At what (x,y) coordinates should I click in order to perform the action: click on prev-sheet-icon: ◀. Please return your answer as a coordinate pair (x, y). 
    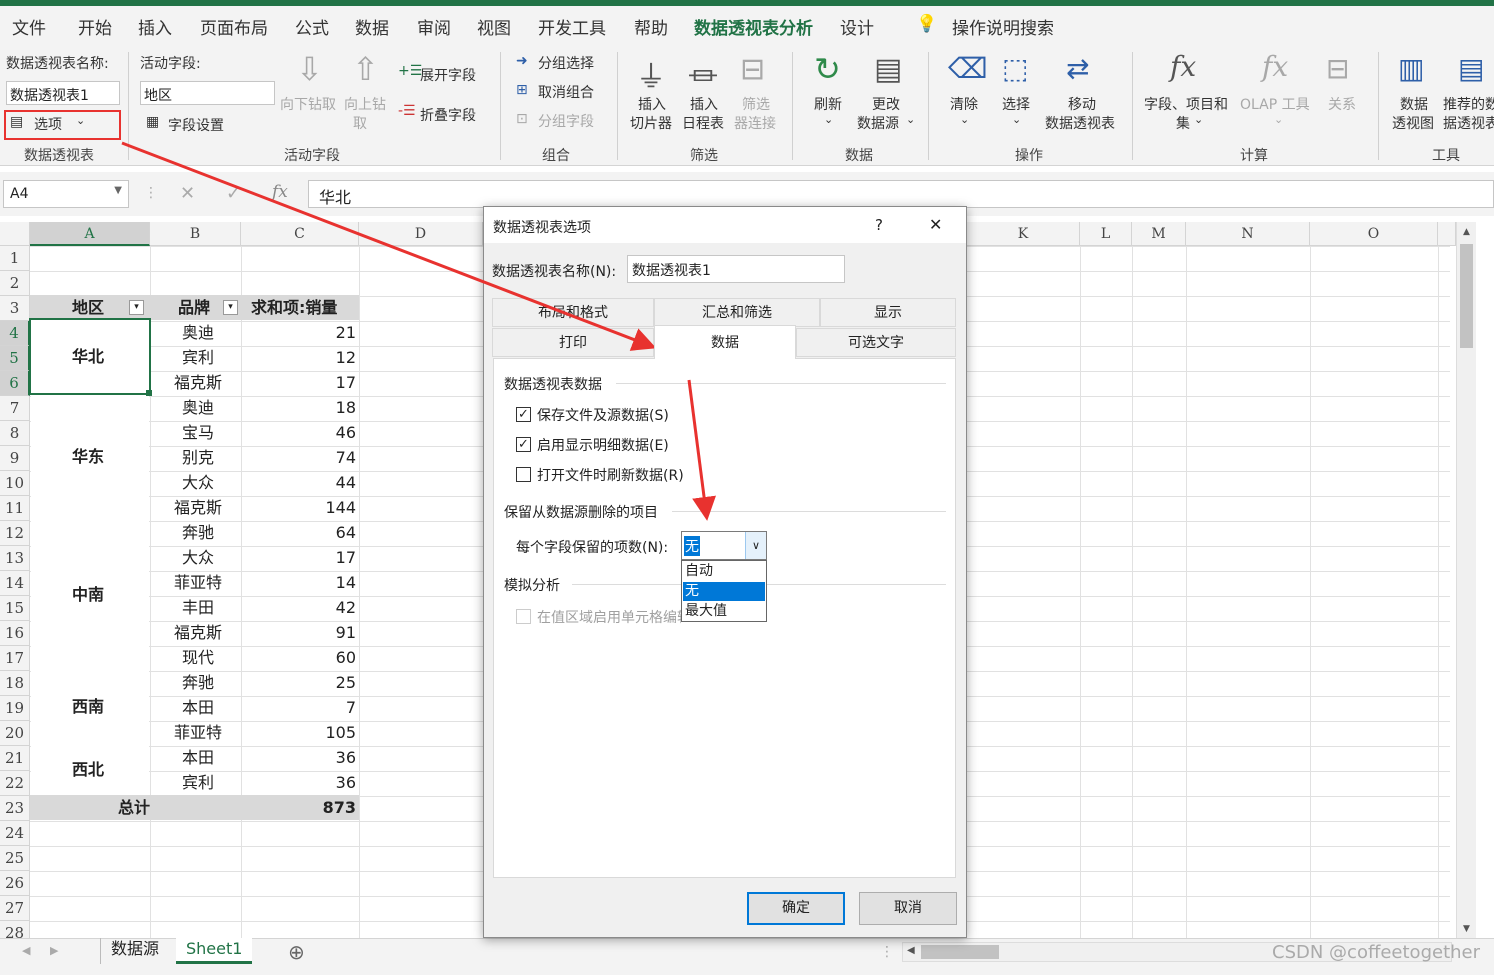
    Looking at the image, I should click on (26, 950).